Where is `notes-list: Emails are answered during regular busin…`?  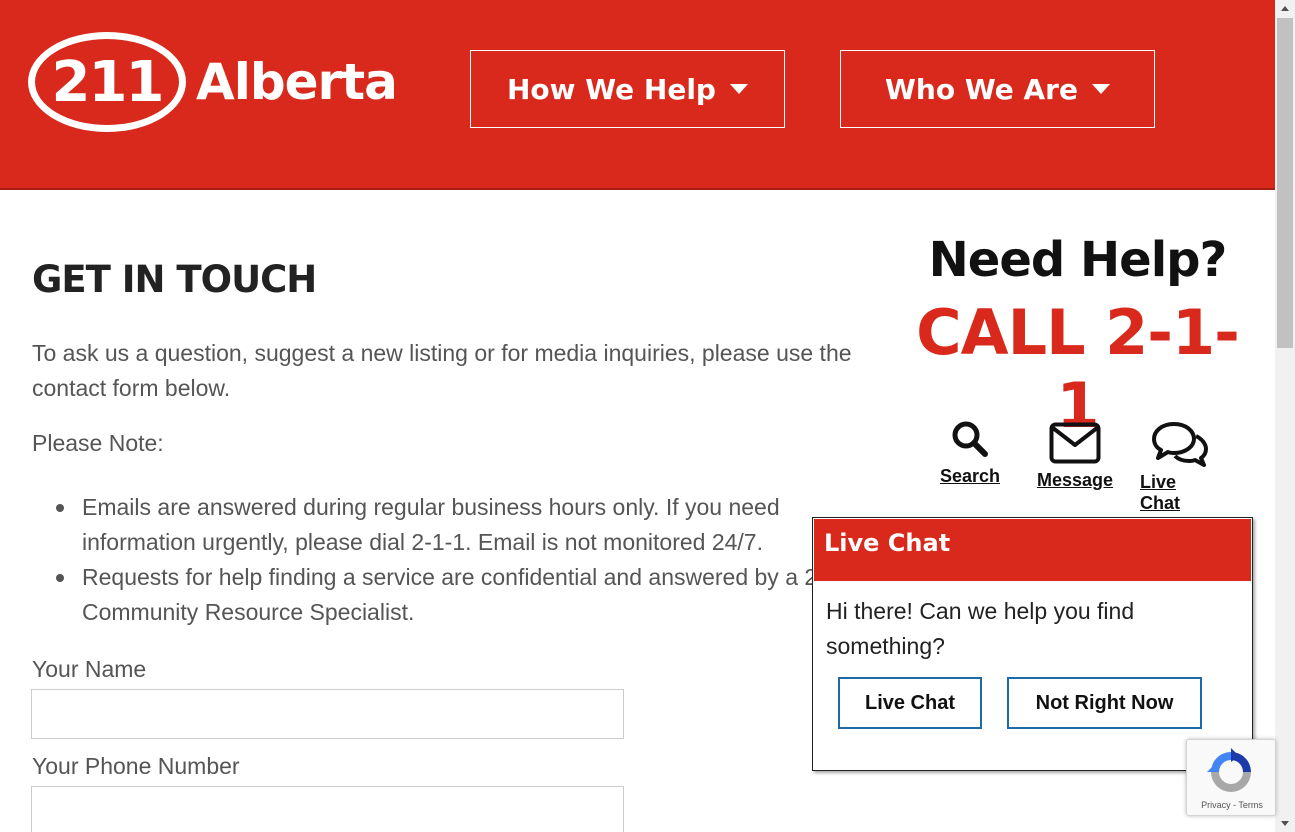 notes-list: Emails are answered during regular busin… is located at coordinates (449, 560).